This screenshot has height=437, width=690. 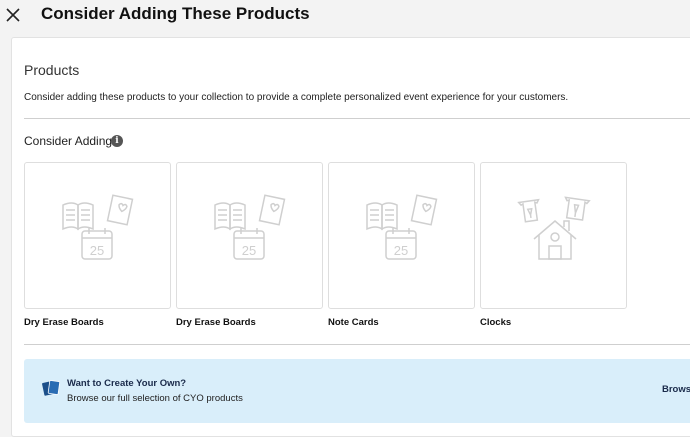 What do you see at coordinates (175, 13) in the screenshot?
I see `modal-title: Consider Adding These Products` at bounding box center [175, 13].